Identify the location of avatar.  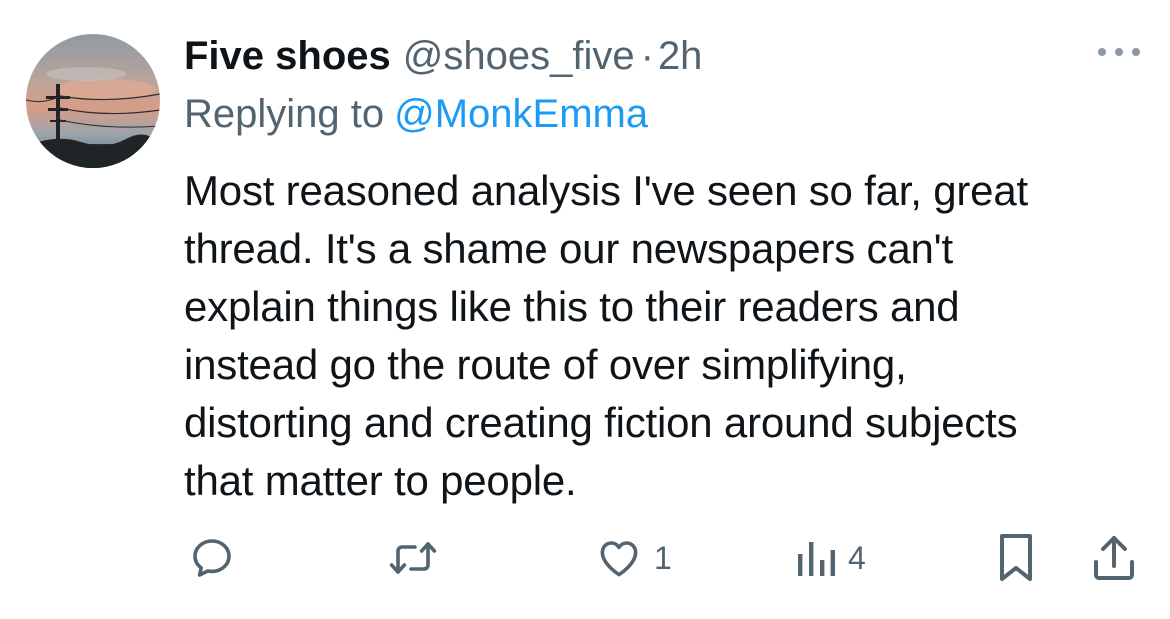
(93, 101).